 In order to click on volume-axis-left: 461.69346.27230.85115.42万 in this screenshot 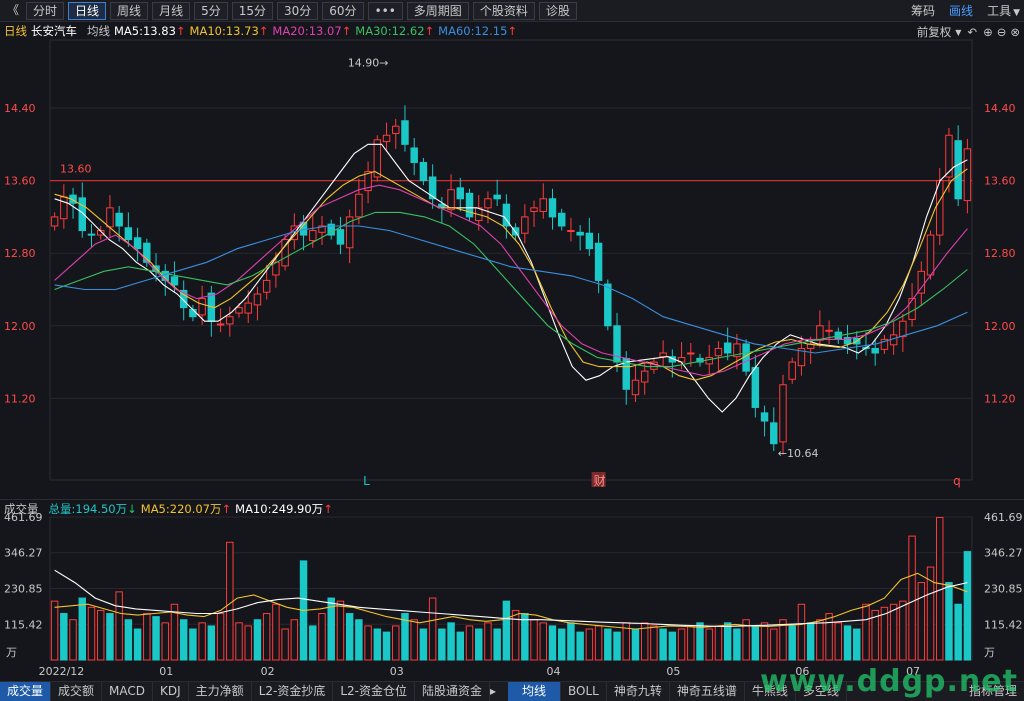, I will do `click(23, 585)`.